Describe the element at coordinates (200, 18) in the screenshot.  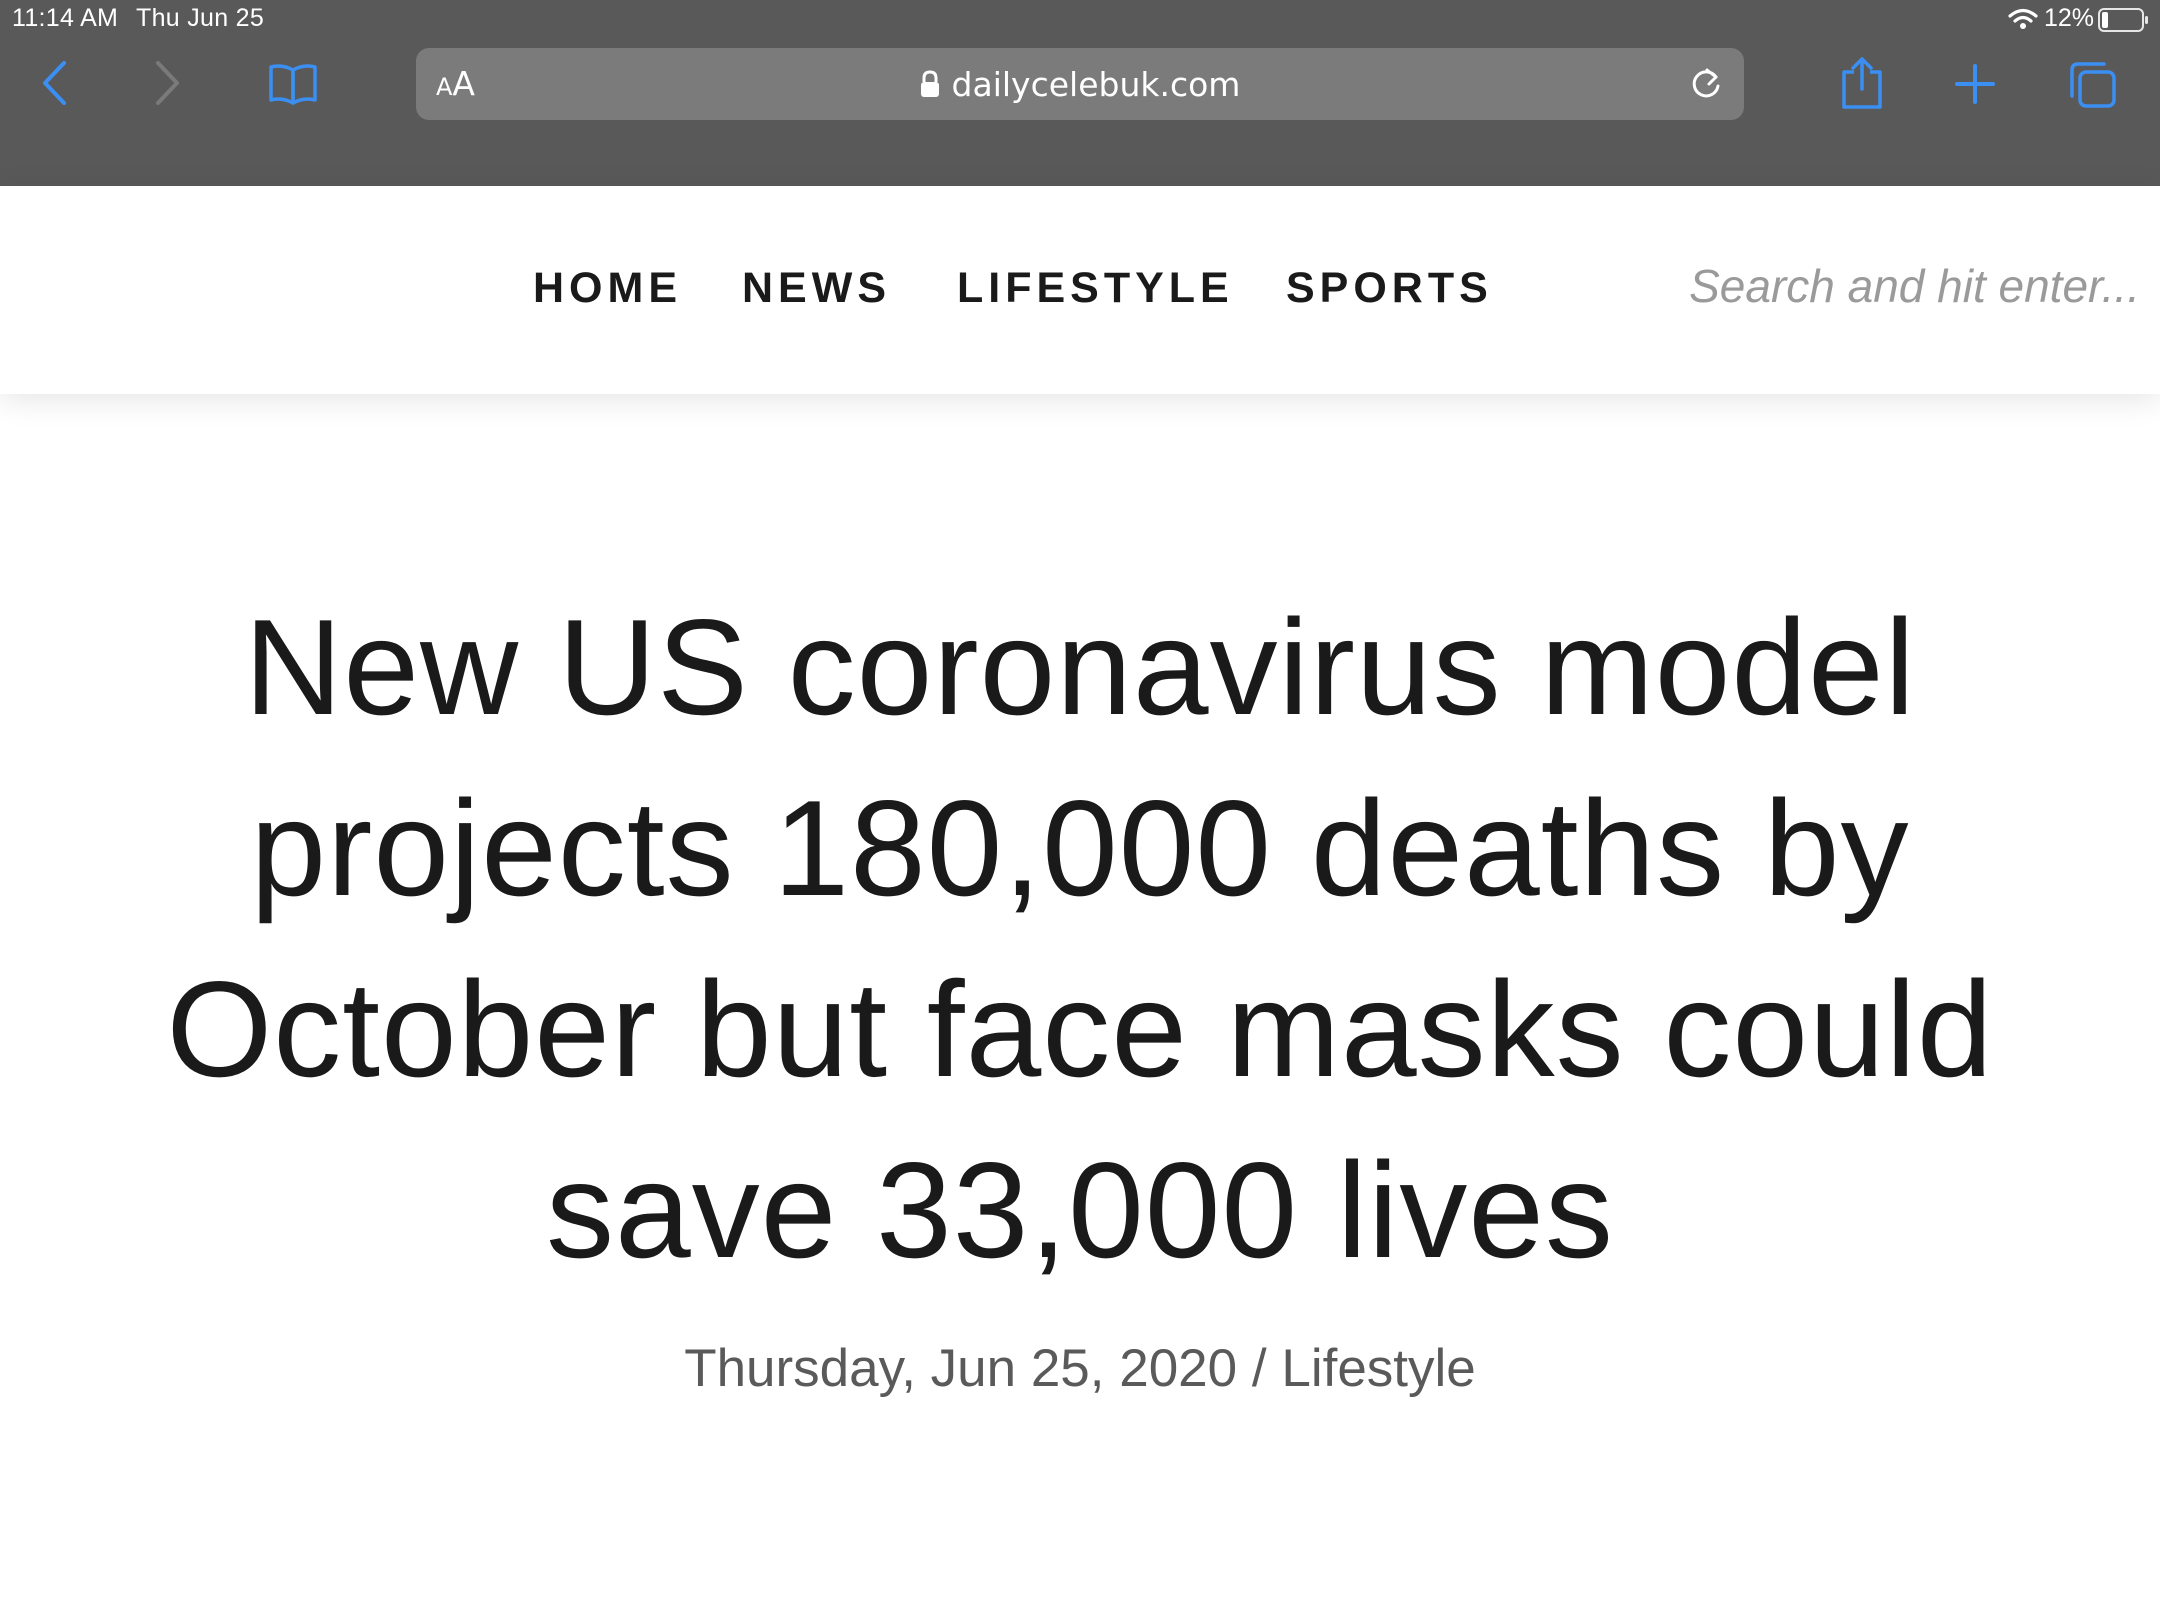
I see `status-date: Thu Jun 25` at that location.